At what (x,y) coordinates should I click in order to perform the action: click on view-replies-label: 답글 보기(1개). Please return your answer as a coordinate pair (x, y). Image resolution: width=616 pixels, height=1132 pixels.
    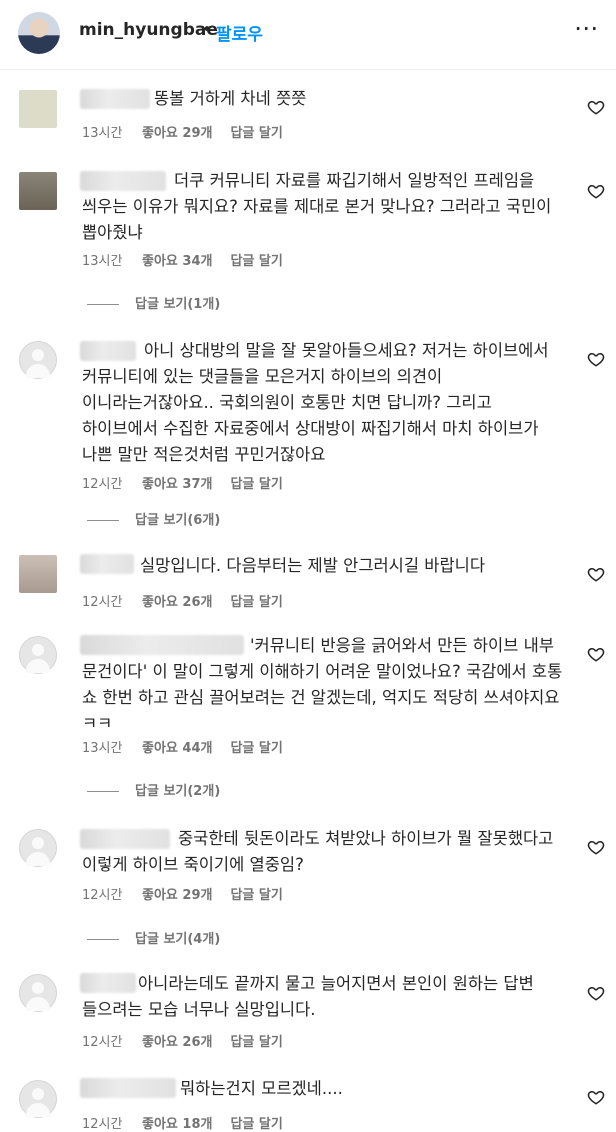
    Looking at the image, I should click on (178, 304).